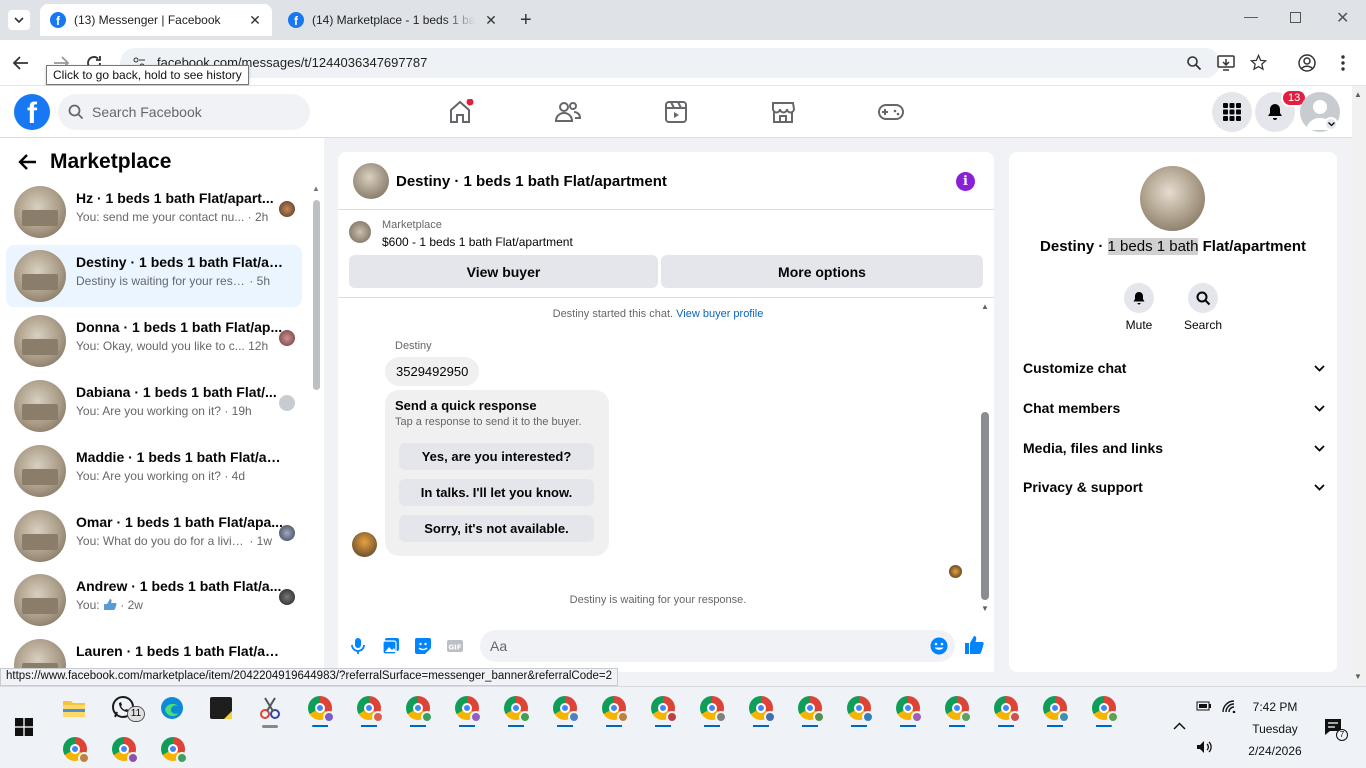 The height and width of the screenshot is (768, 1366). I want to click on message-input, so click(717, 646).